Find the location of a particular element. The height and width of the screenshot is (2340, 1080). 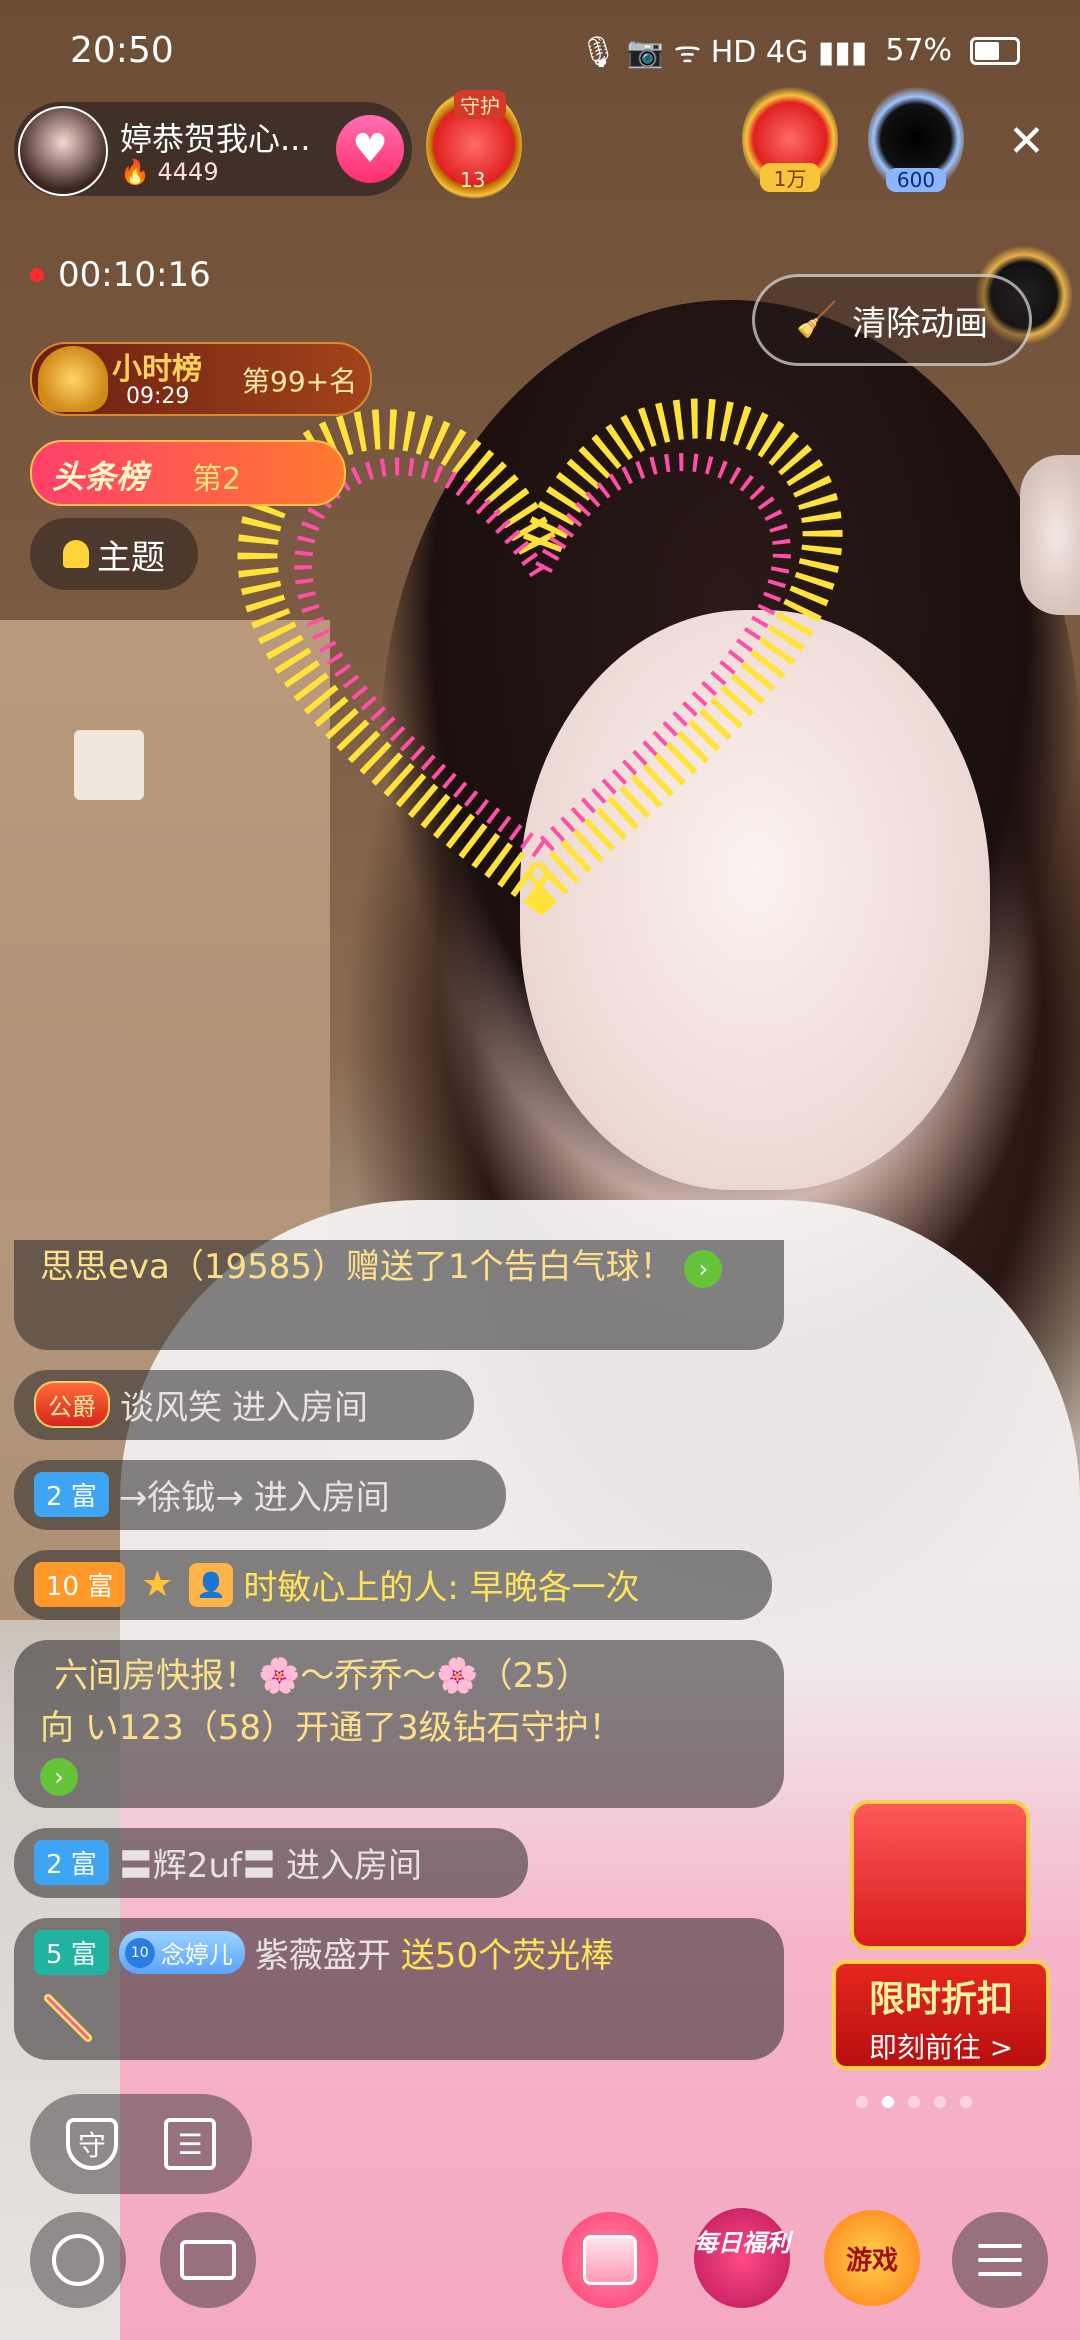

gift-box-icon is located at coordinates (940, 1875).